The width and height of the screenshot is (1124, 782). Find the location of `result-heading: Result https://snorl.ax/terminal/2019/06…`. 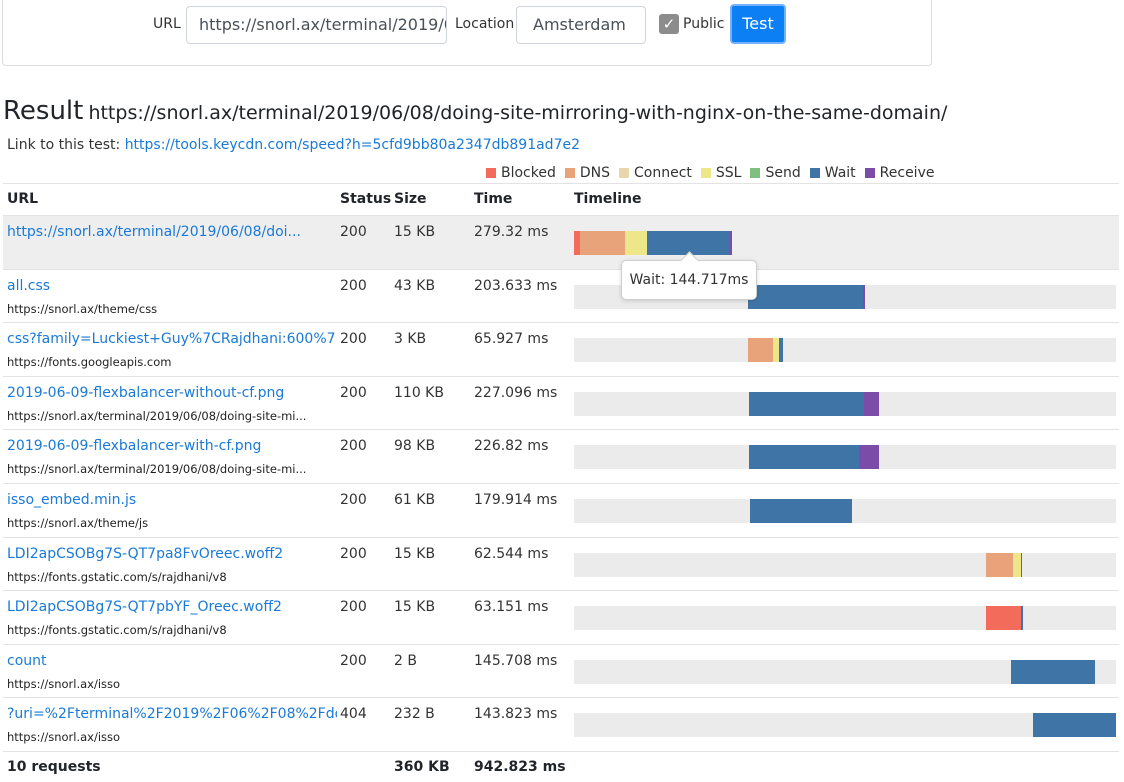

result-heading: Result https://snorl.ax/terminal/2019/06… is located at coordinates (475, 111).